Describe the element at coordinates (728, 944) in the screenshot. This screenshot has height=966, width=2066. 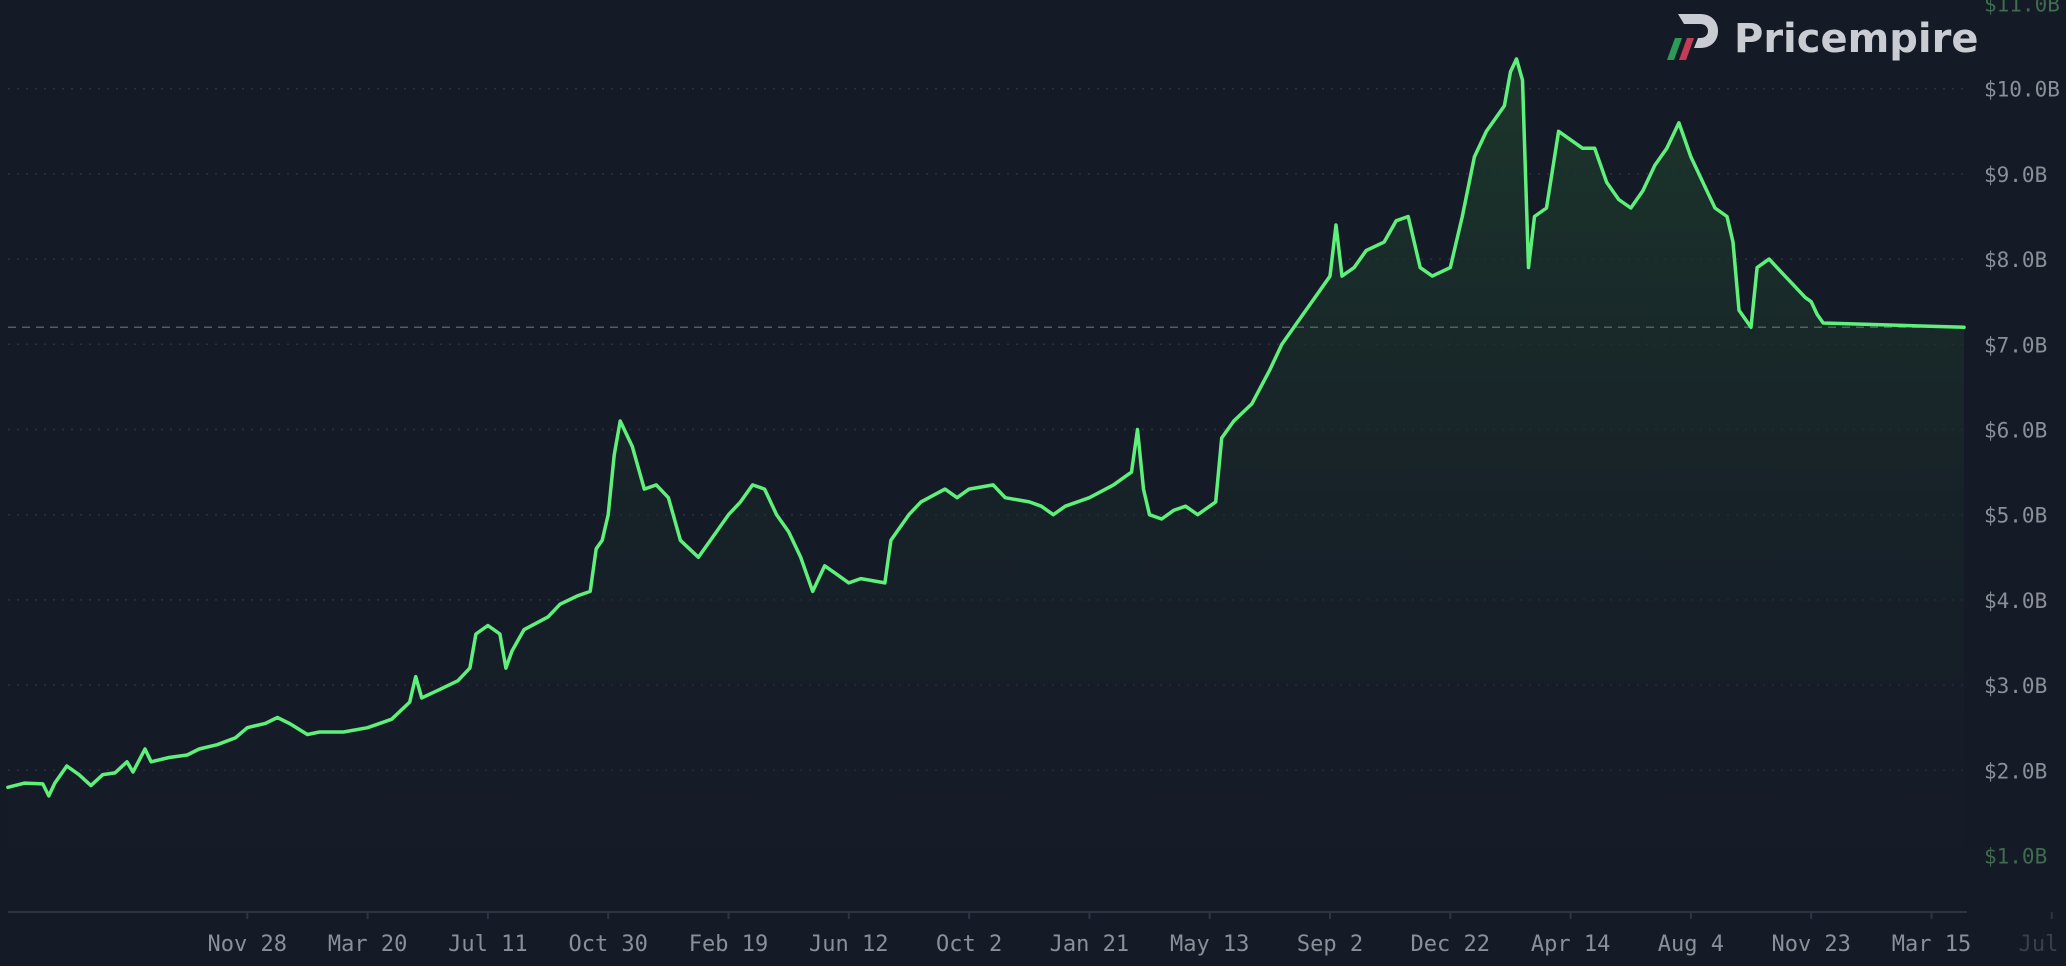
I see `x-tick-label: Feb 19` at that location.